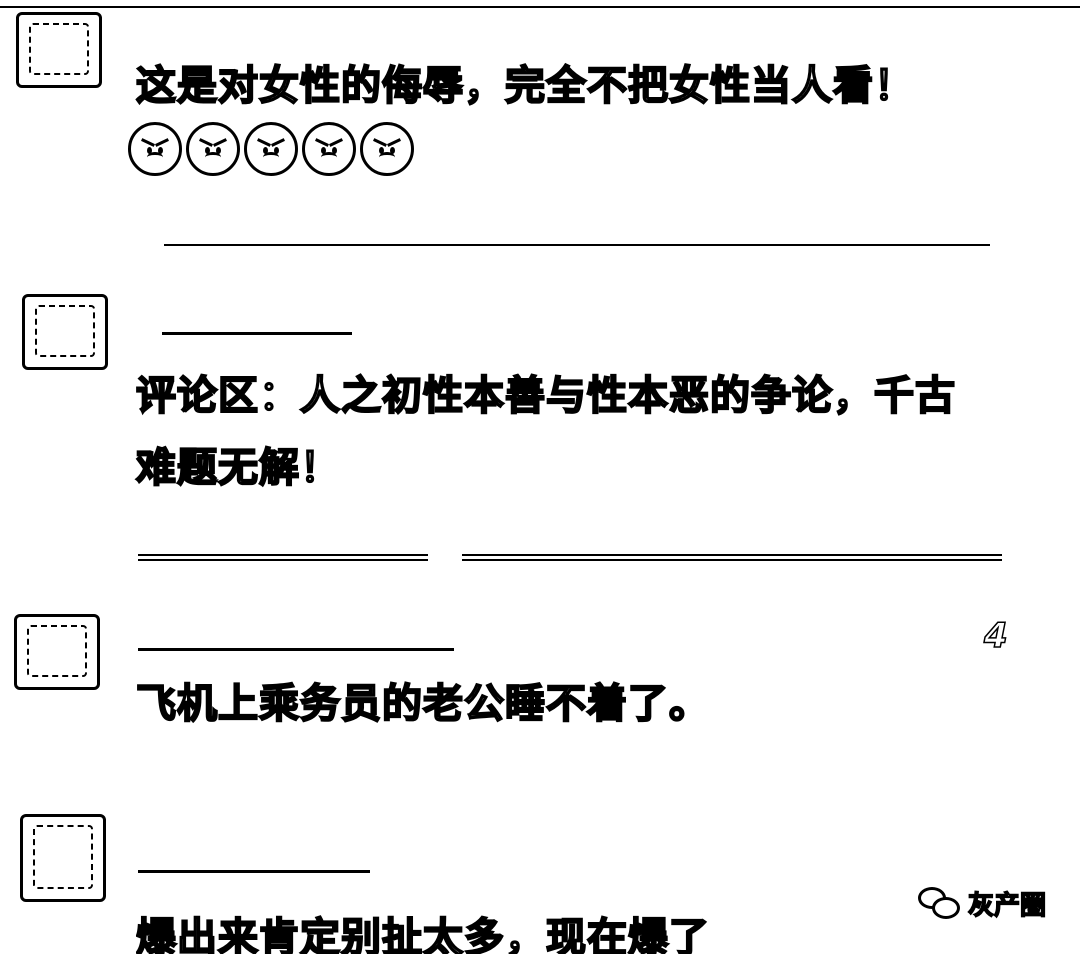 Image resolution: width=1080 pixels, height=954 pixels. I want to click on reaction-row, so click(271, 149).